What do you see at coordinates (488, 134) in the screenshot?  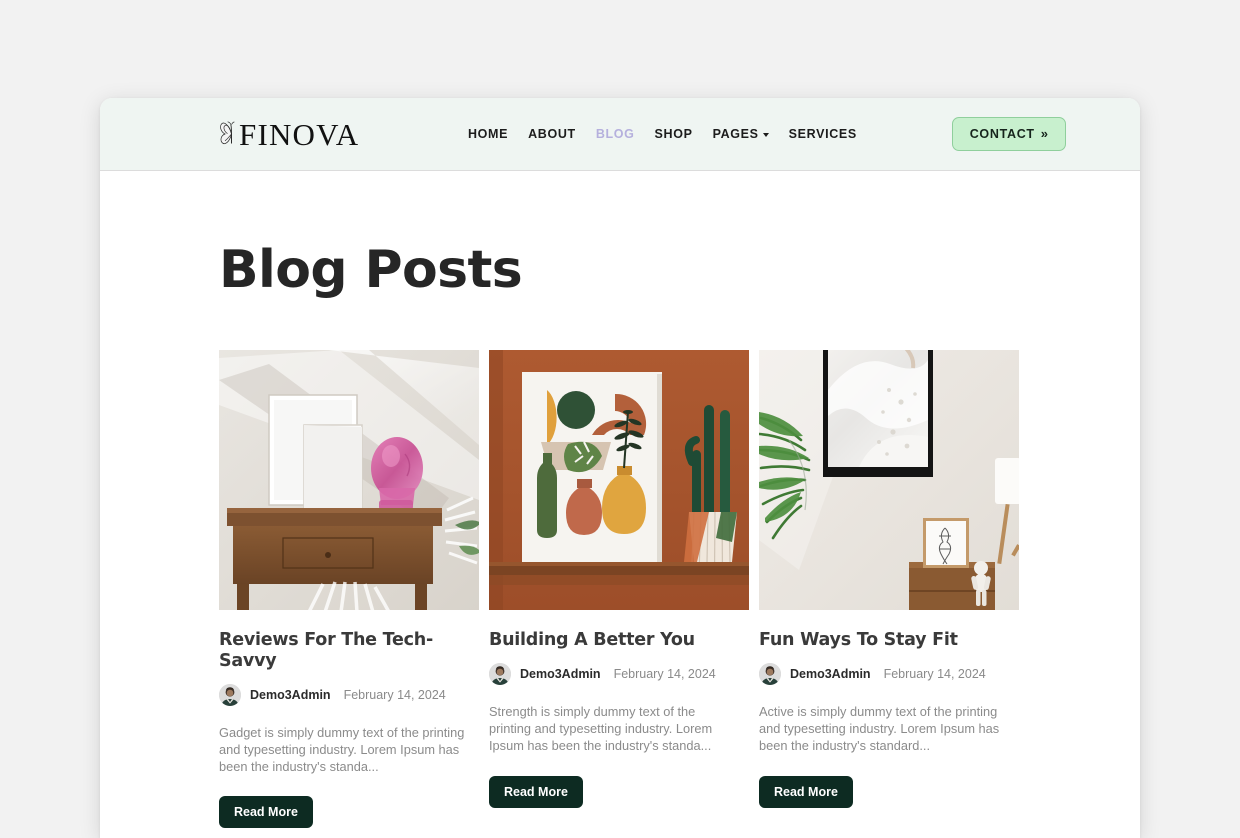 I see `nav-item-home: HOME` at bounding box center [488, 134].